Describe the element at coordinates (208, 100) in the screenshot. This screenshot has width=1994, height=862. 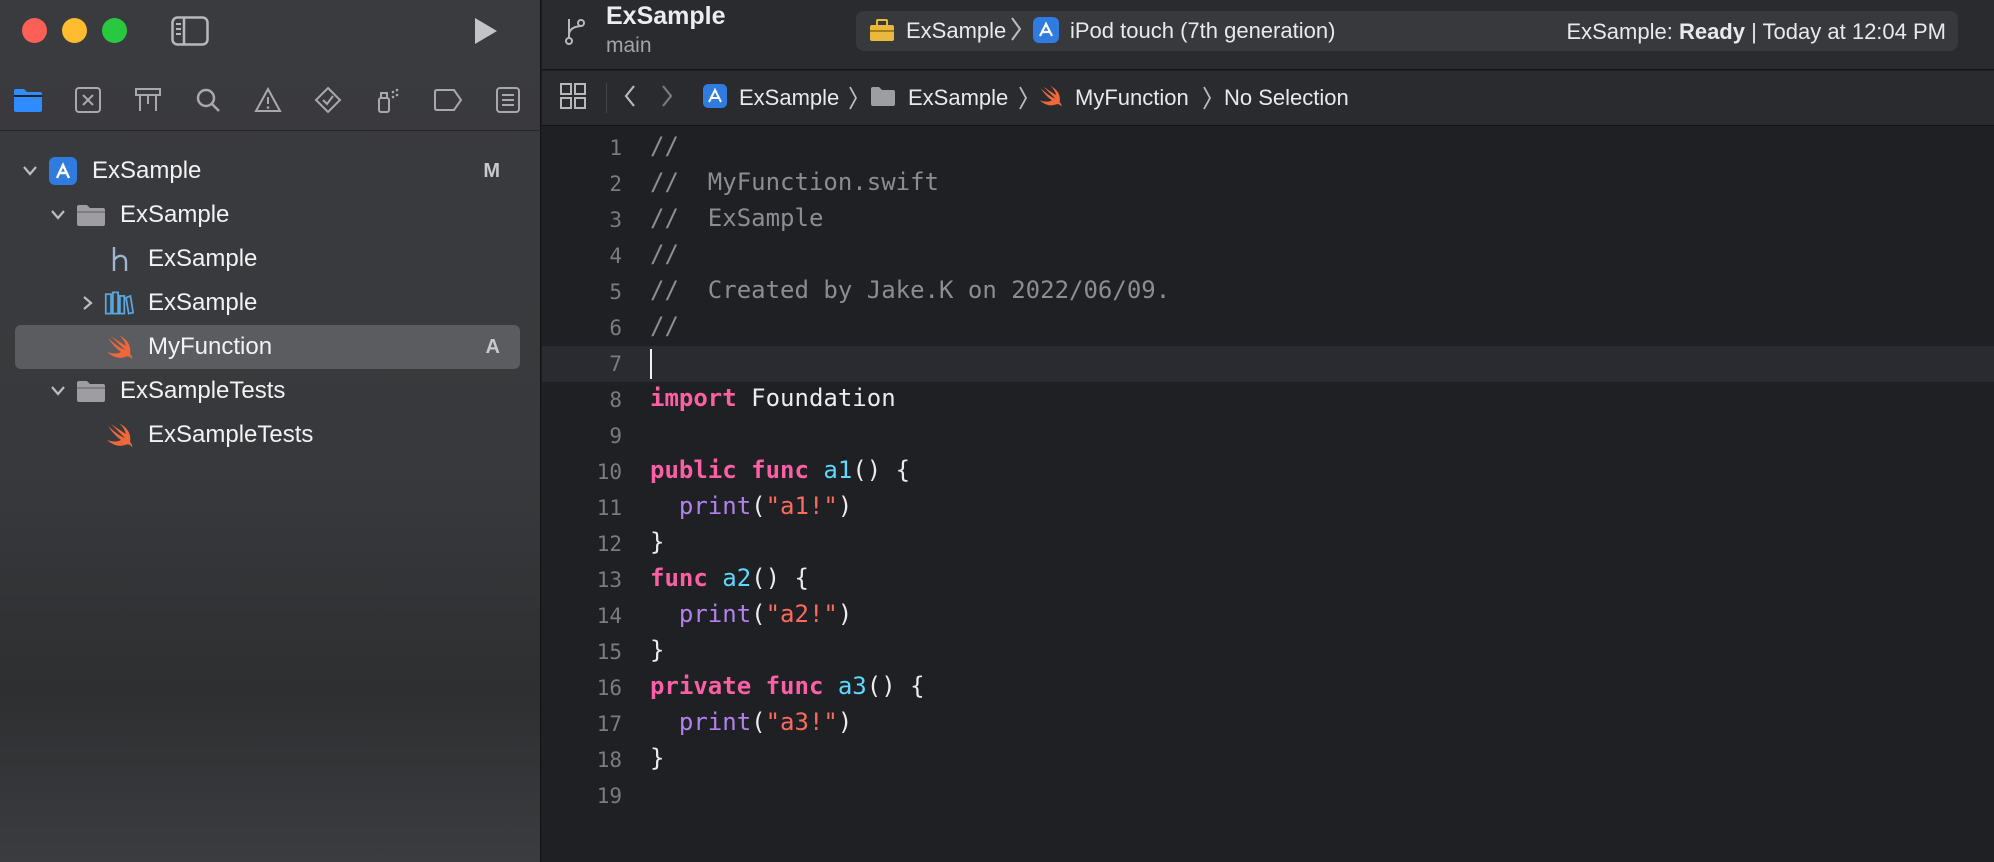
I see `find-navigator-search-icon` at that location.